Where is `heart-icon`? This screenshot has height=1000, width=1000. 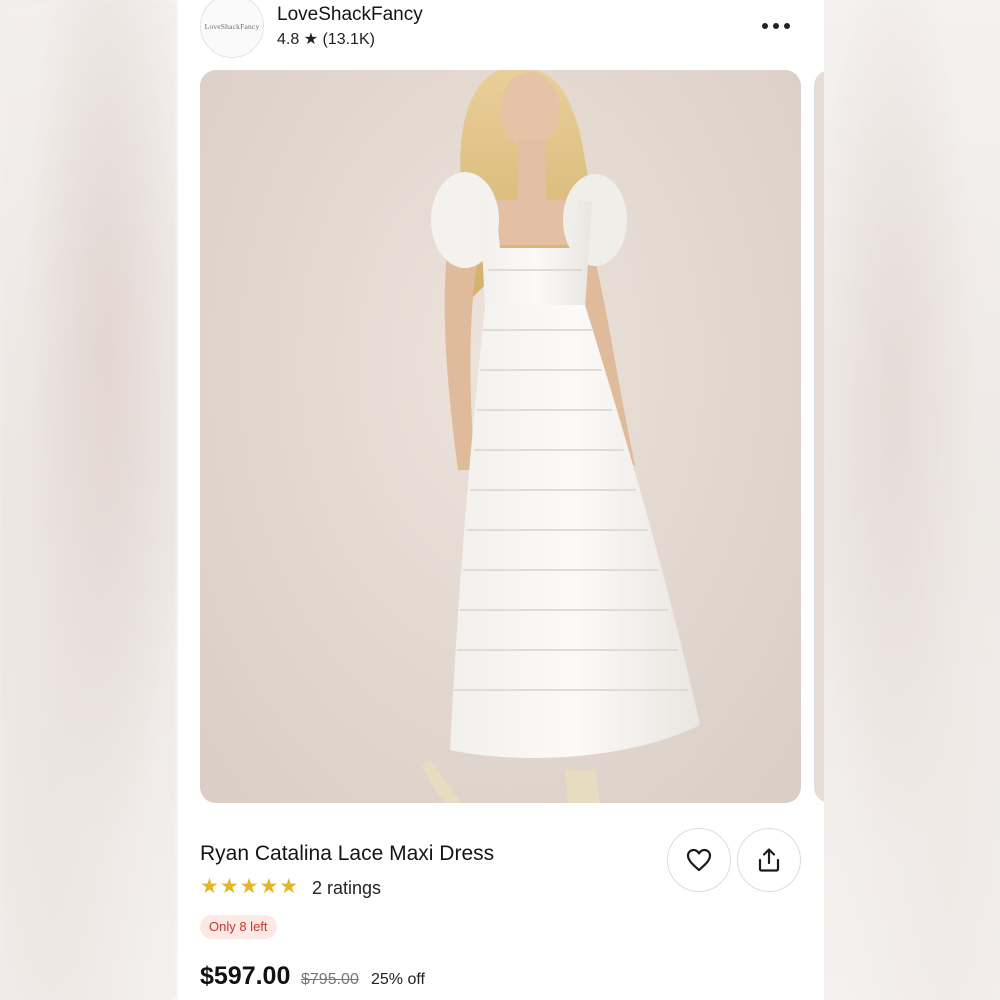
heart-icon is located at coordinates (699, 860).